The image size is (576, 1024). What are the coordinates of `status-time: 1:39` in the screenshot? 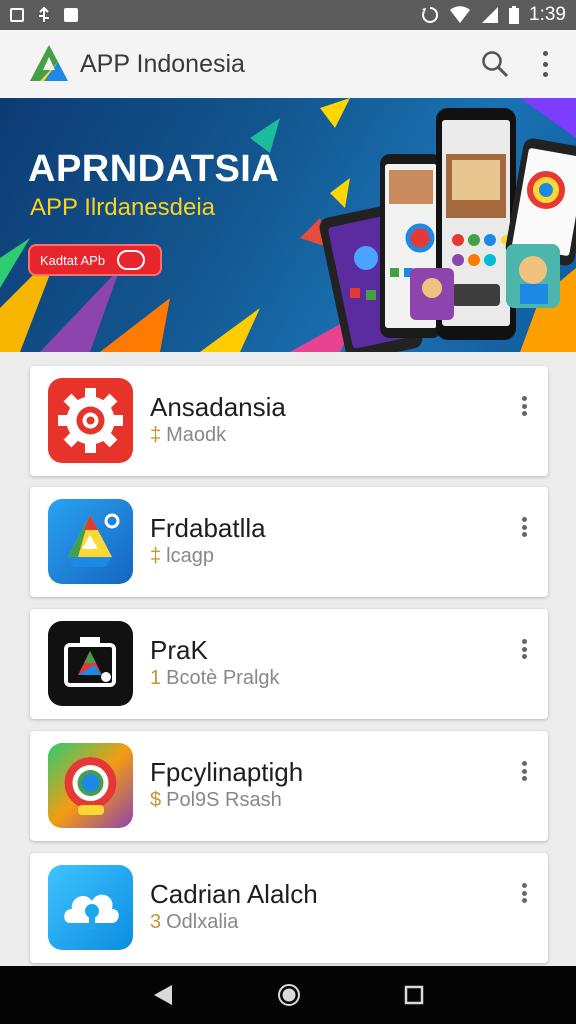 It's located at (547, 14).